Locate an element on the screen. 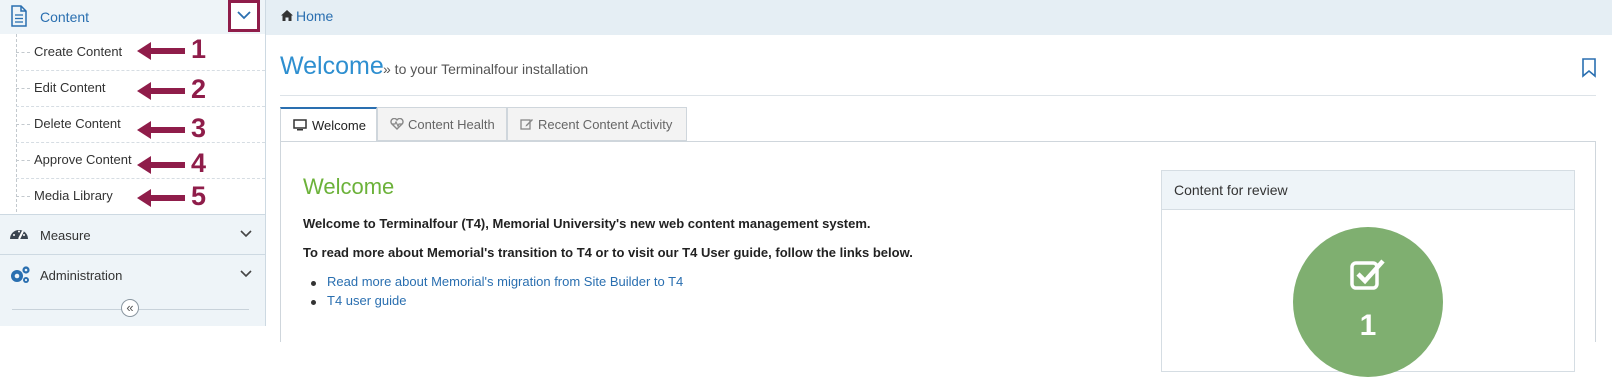  sidebar-item-label: Administration is located at coordinates (81, 275).